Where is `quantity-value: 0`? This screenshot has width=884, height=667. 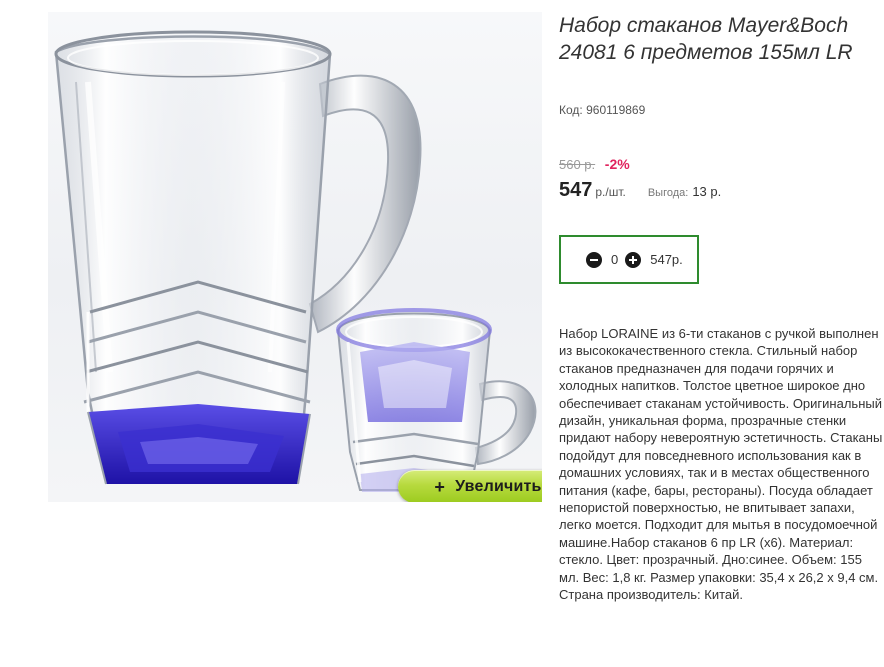
quantity-value: 0 is located at coordinates (614, 259).